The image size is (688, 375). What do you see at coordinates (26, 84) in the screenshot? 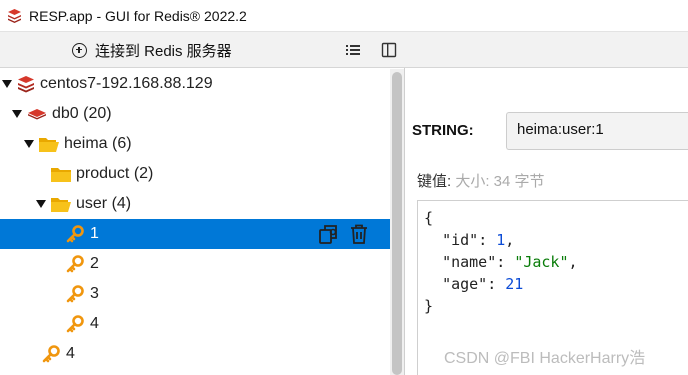
I see `redis-server-icon` at bounding box center [26, 84].